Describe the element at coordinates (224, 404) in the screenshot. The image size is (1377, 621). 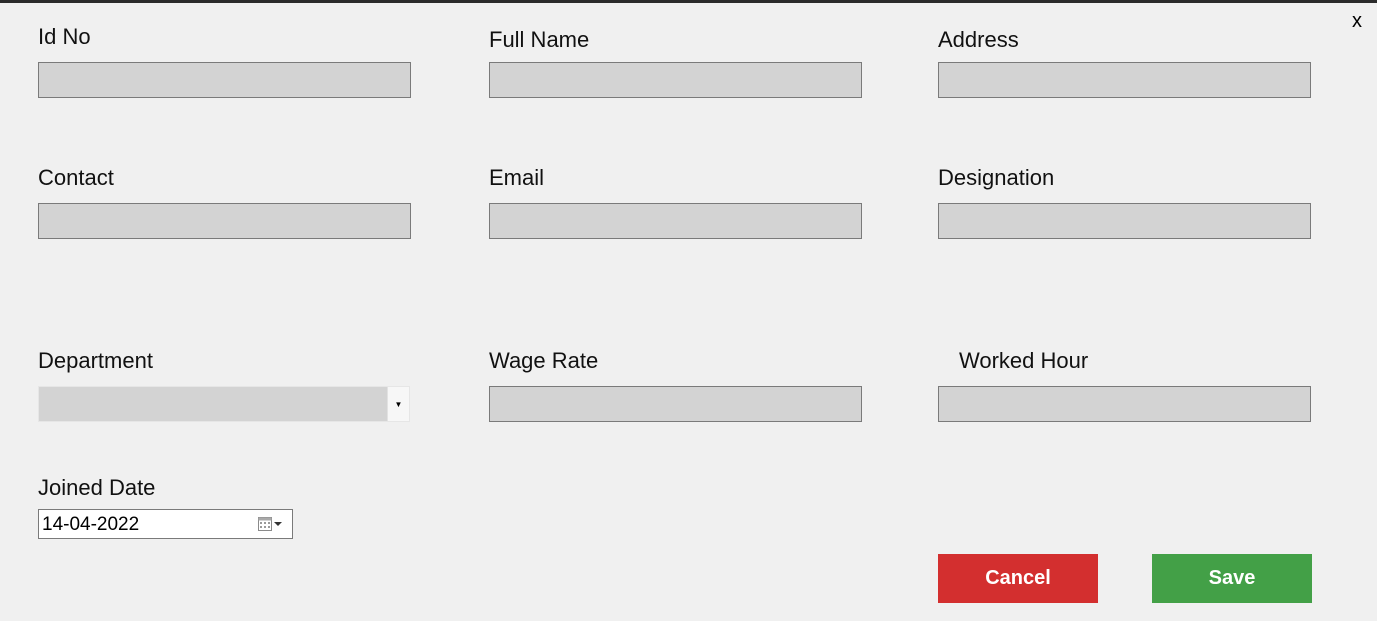
I see `department-select: ▼` at that location.